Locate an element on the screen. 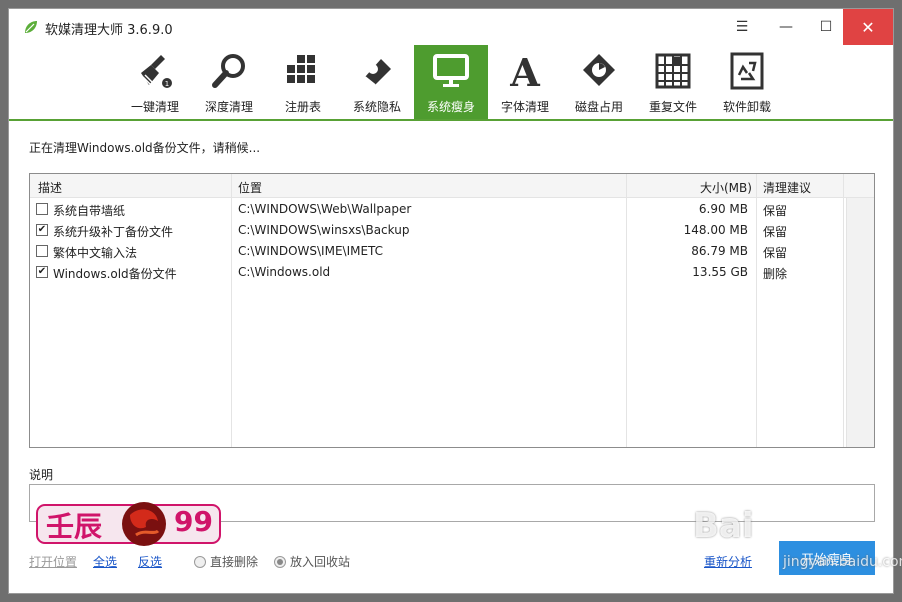 The width and height of the screenshot is (902, 602). description-label: 说明 is located at coordinates (41, 475).